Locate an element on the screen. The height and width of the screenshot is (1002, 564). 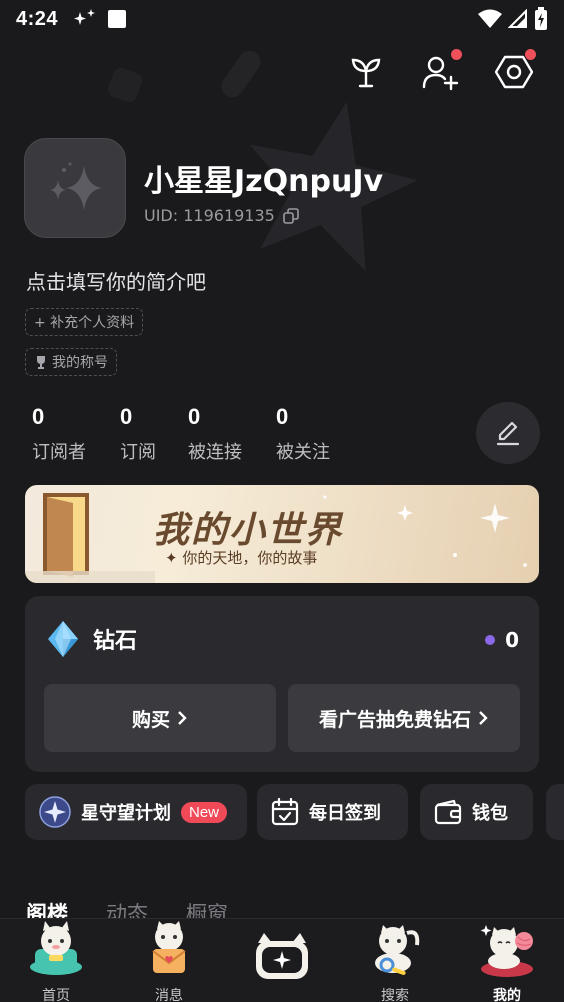
balance-dot is located at coordinates (490, 640).